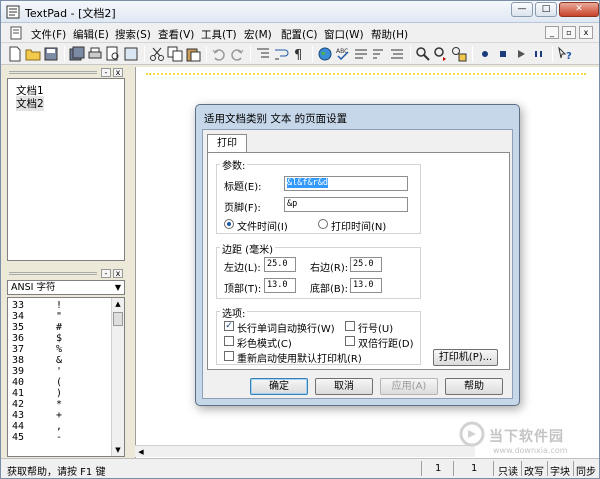 This screenshot has width=600, height=479. I want to click on undo-icon, so click(219, 54).